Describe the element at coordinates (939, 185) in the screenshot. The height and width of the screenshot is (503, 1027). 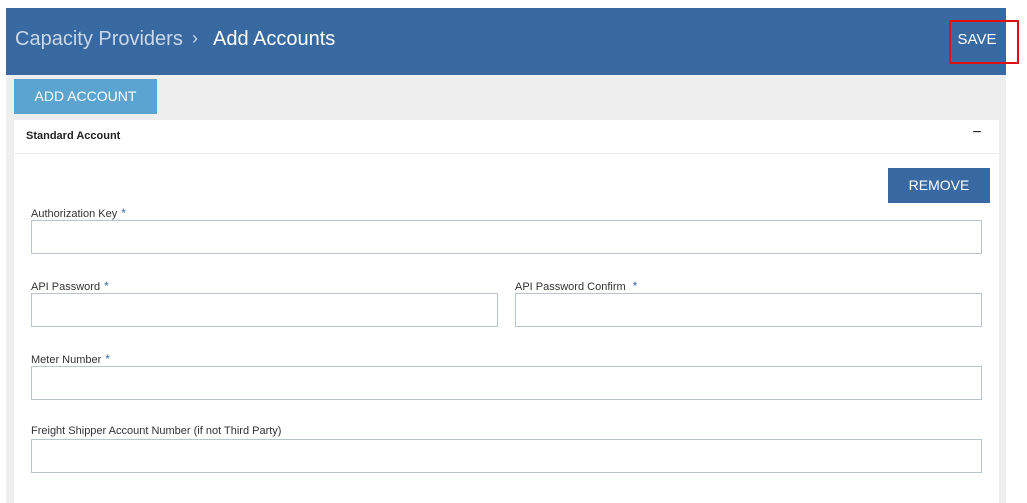
I see `remove-button: REMOVE` at that location.